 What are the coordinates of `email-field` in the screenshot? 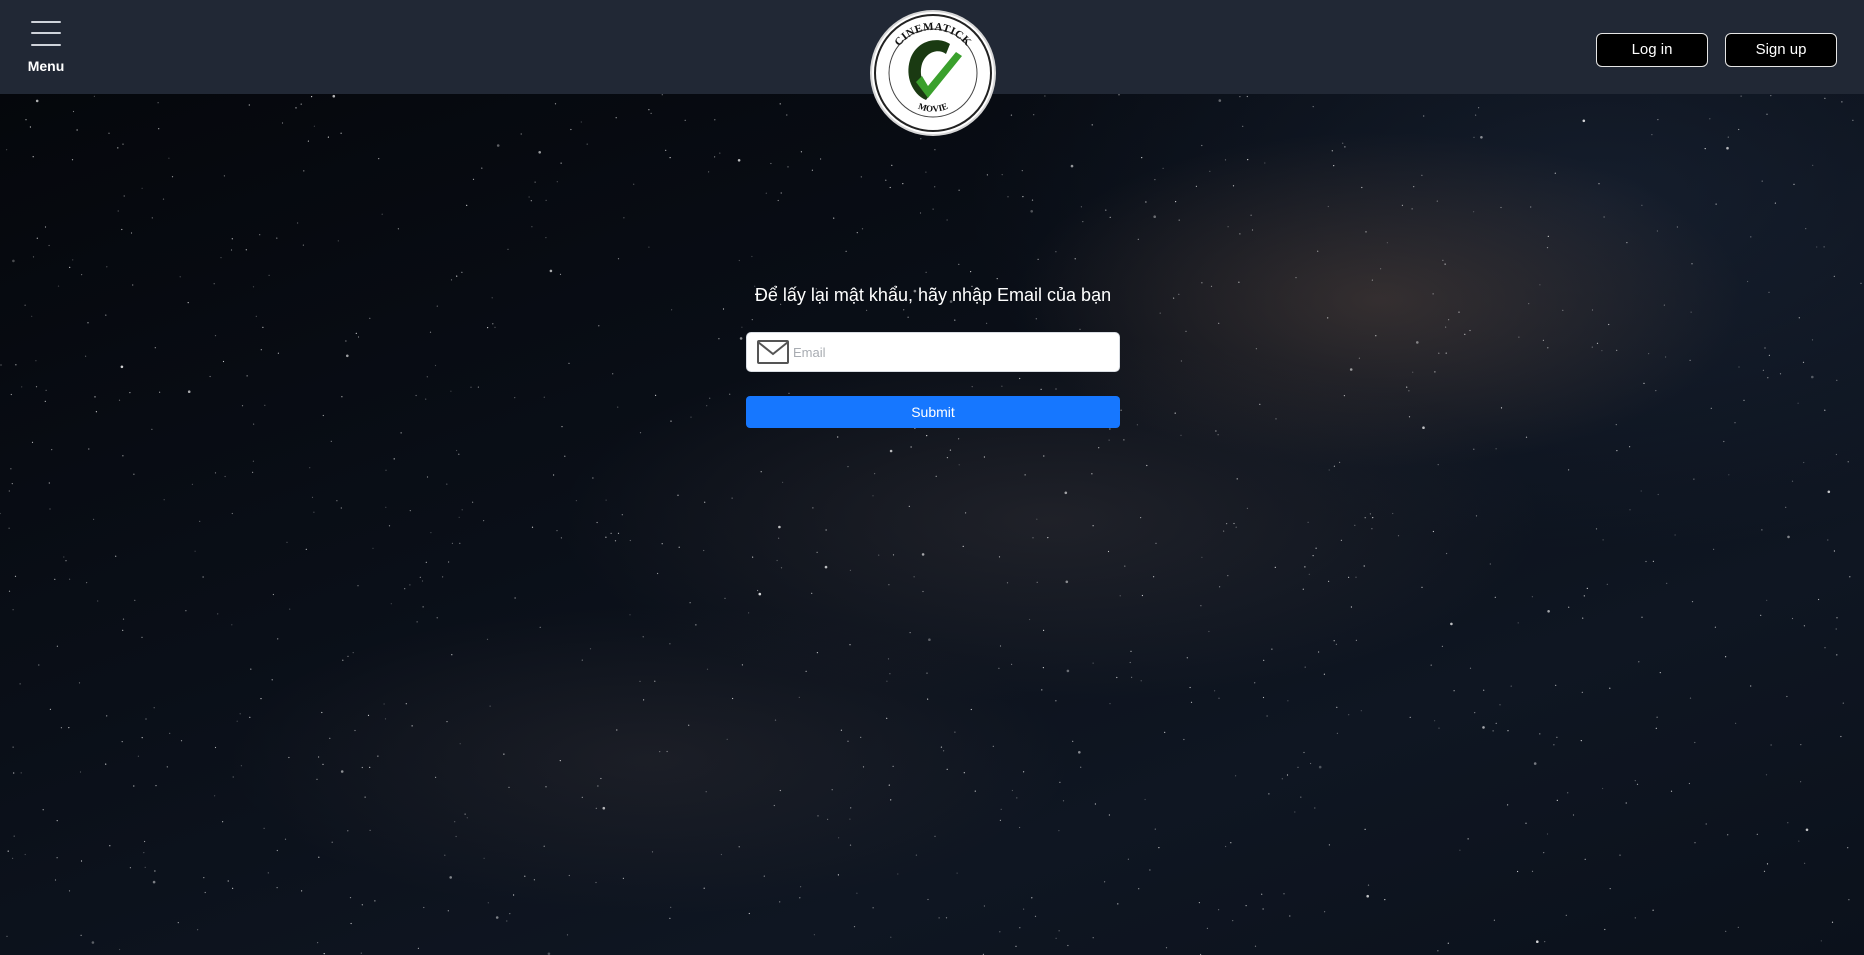 It's located at (933, 352).